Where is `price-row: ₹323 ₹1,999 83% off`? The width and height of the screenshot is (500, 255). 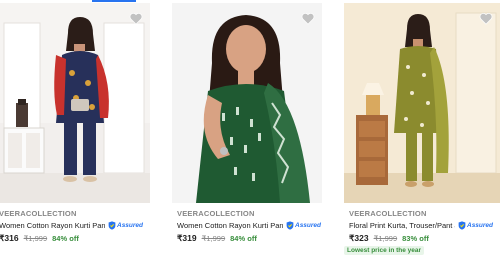
price-row: ₹323 ₹1,999 83% off is located at coordinates (389, 238).